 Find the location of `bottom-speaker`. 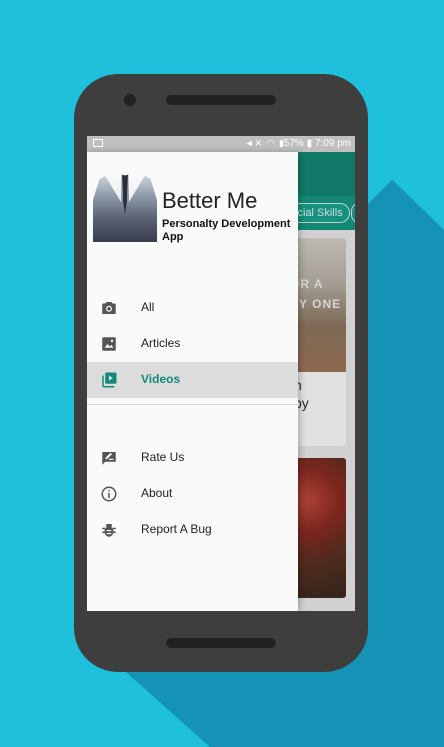

bottom-speaker is located at coordinates (221, 643).